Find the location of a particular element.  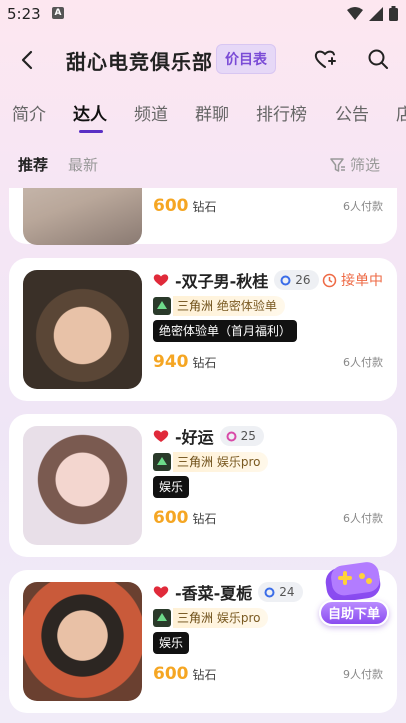

tab-announcement: 公告 is located at coordinates (352, 112).